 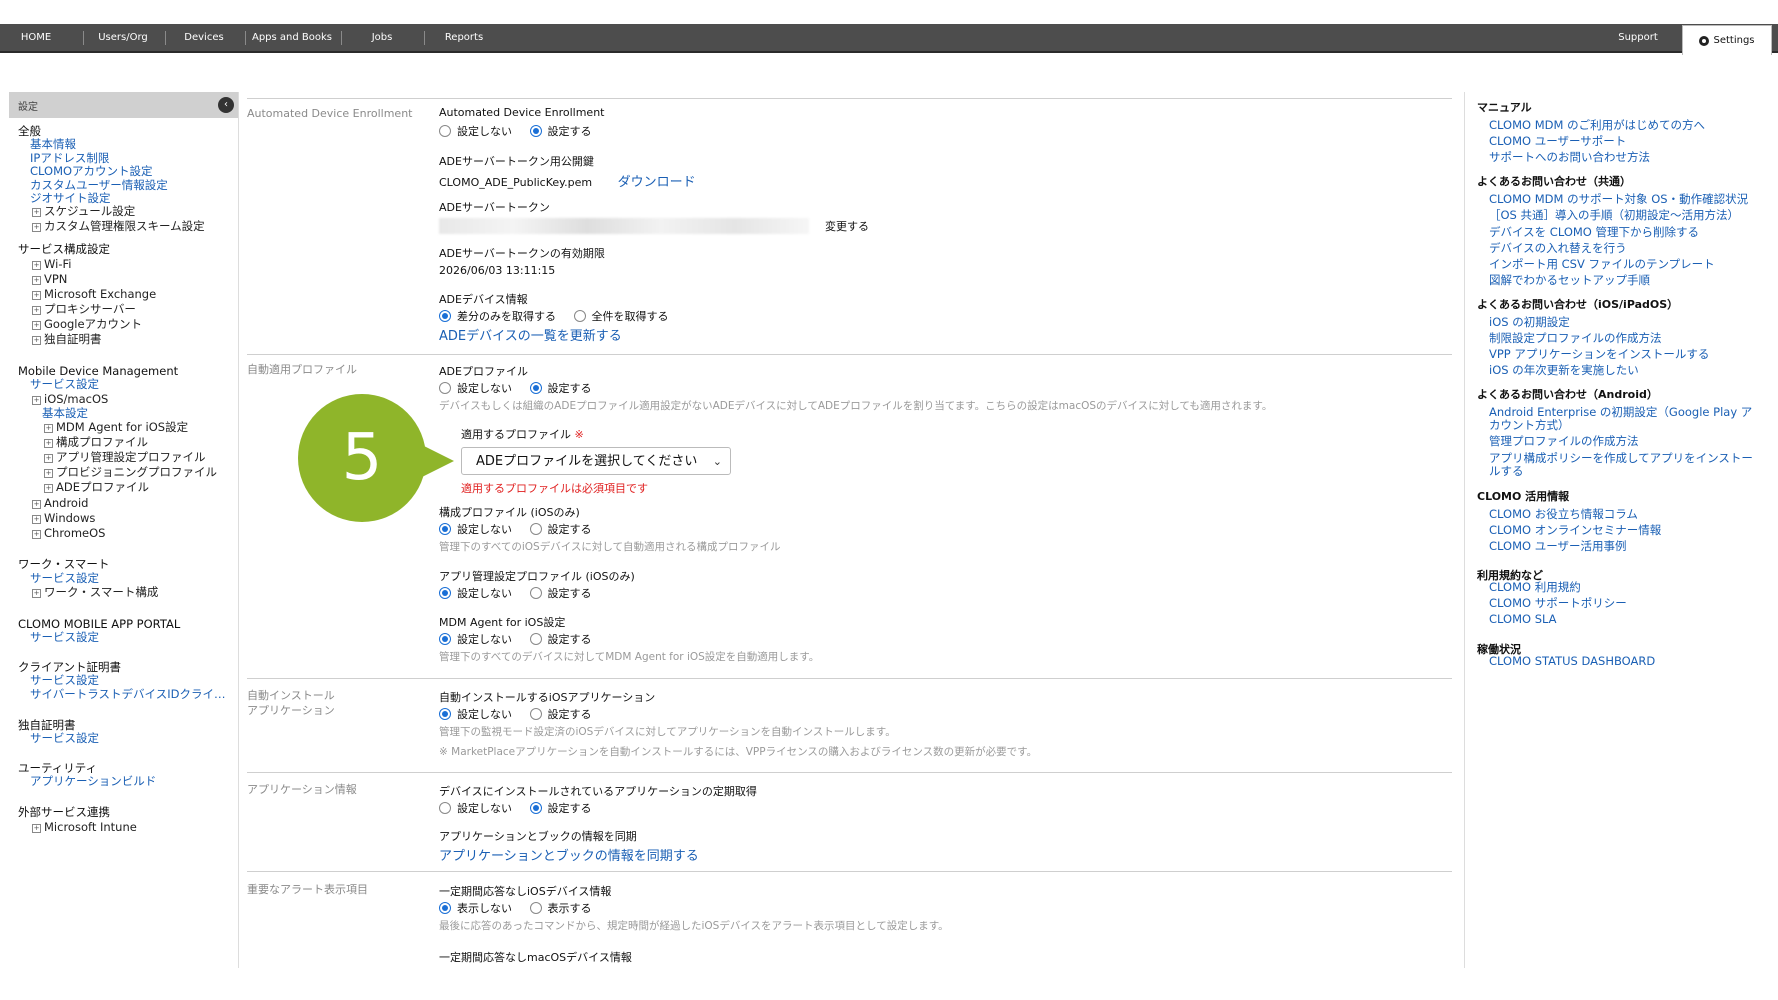 What do you see at coordinates (445, 388) in the screenshot?
I see `radio-profile-not-set` at bounding box center [445, 388].